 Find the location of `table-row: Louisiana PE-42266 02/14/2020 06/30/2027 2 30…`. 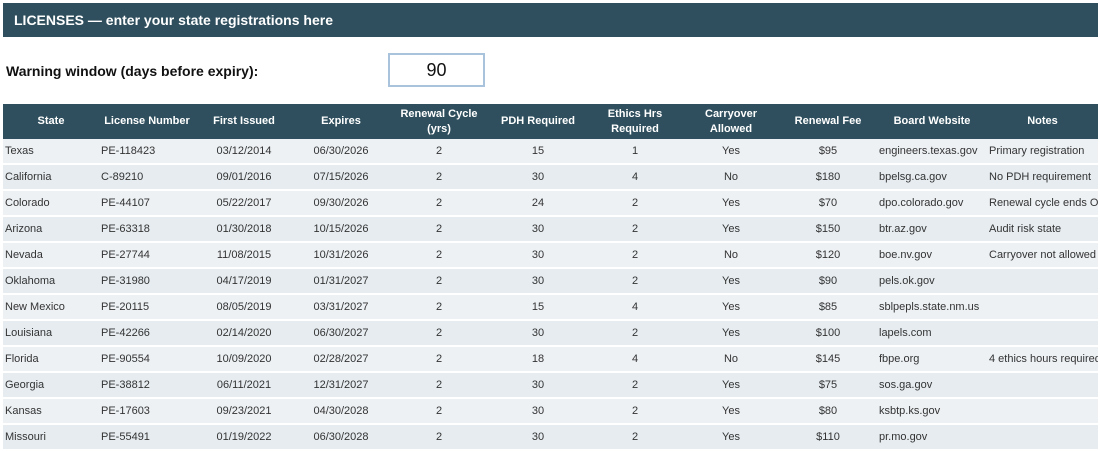

table-row: Louisiana PE-42266 02/14/2020 06/30/2027 2 30… is located at coordinates (550, 333).